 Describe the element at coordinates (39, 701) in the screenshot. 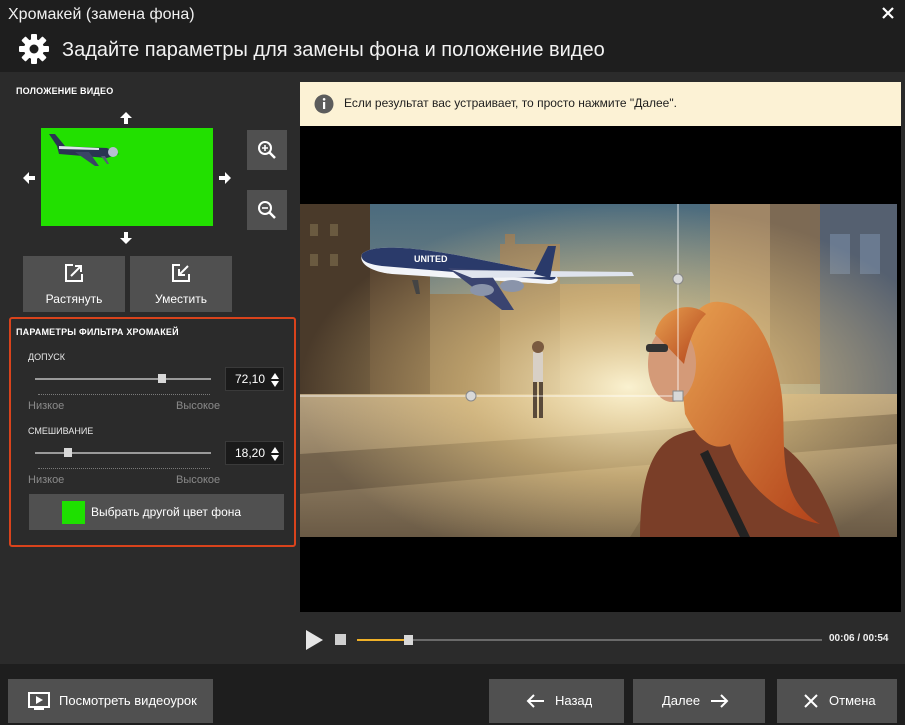

I see `video-tutorial-icon` at that location.